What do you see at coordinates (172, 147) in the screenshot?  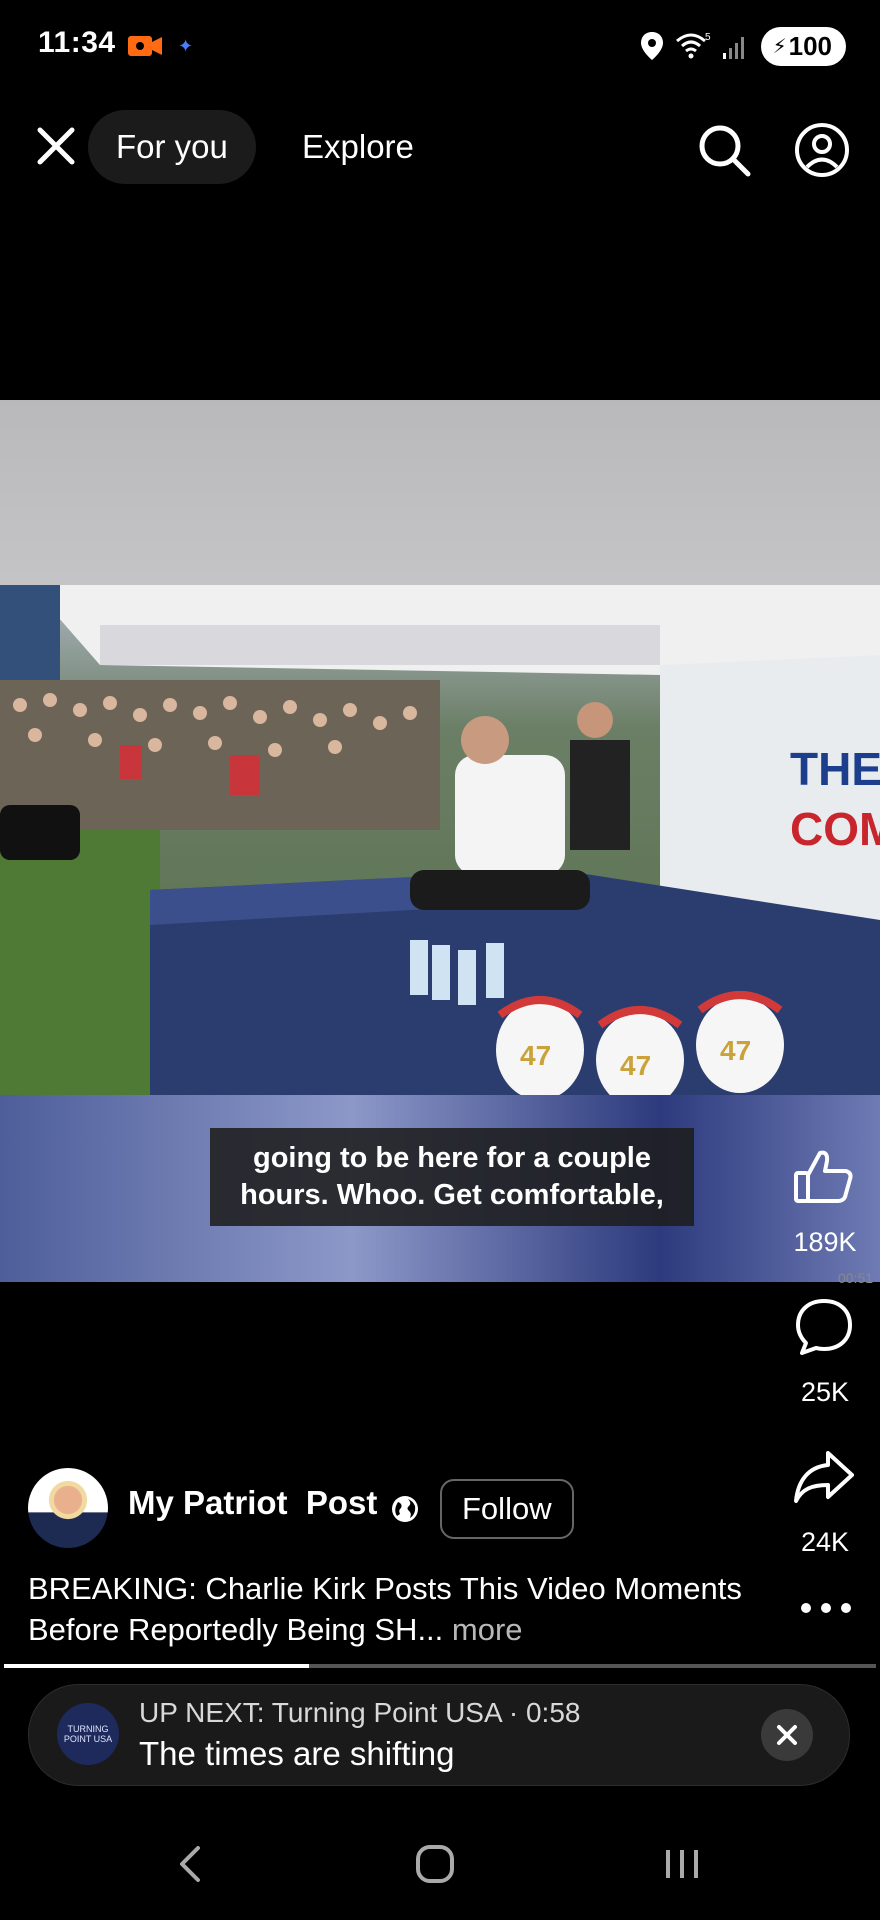 I see `tab-for-you: For you` at bounding box center [172, 147].